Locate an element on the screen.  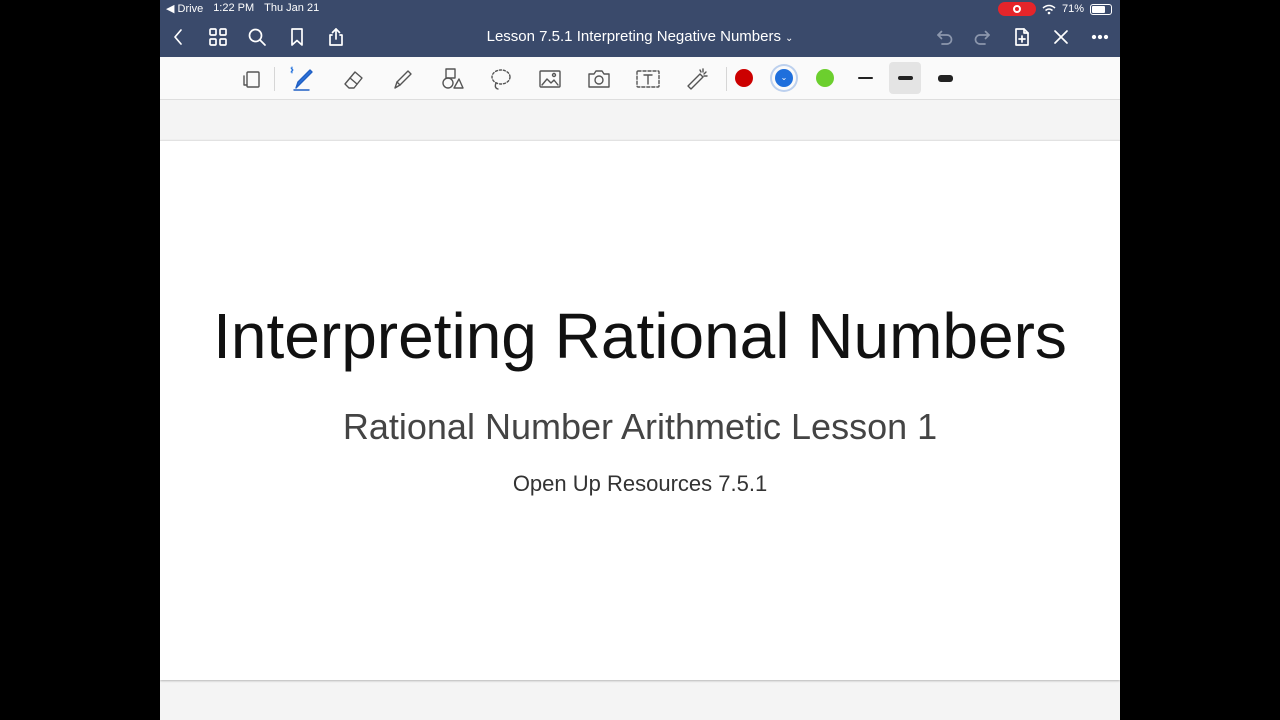
text-tool is located at coordinates (648, 79).